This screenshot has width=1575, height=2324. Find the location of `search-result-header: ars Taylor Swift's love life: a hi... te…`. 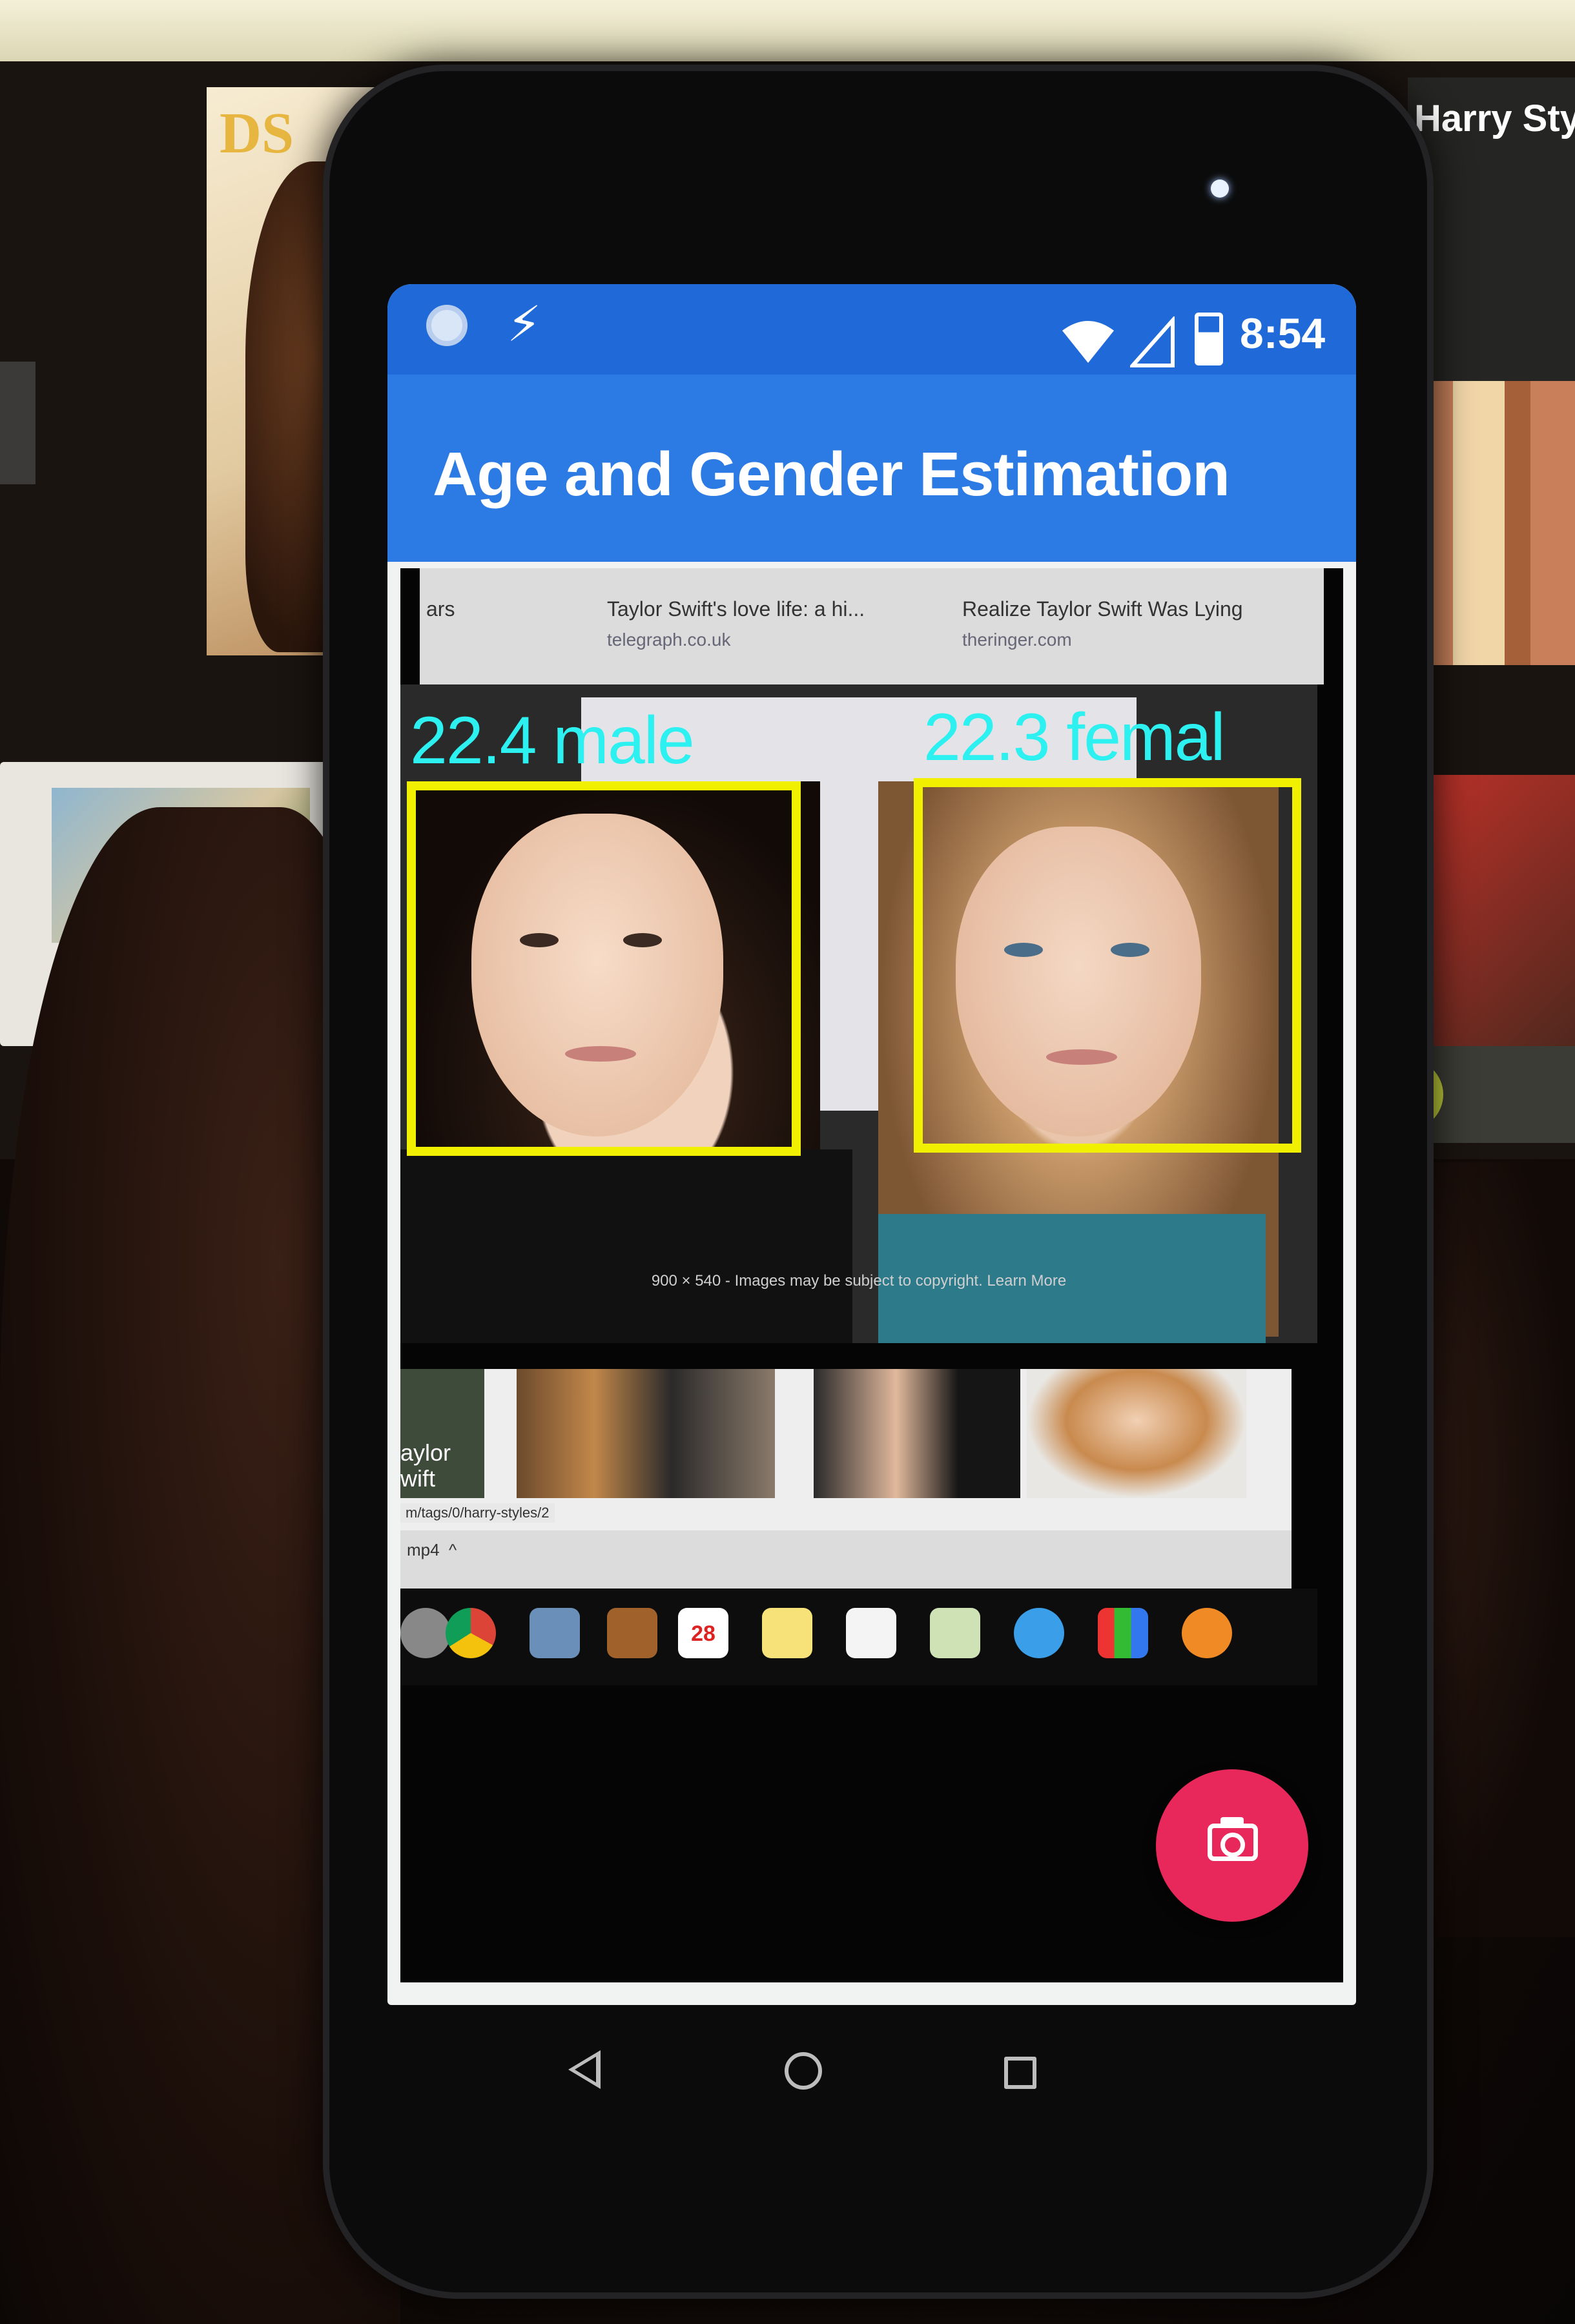

search-result-header: ars Taylor Swift's love life: a hi... te… is located at coordinates (872, 626).